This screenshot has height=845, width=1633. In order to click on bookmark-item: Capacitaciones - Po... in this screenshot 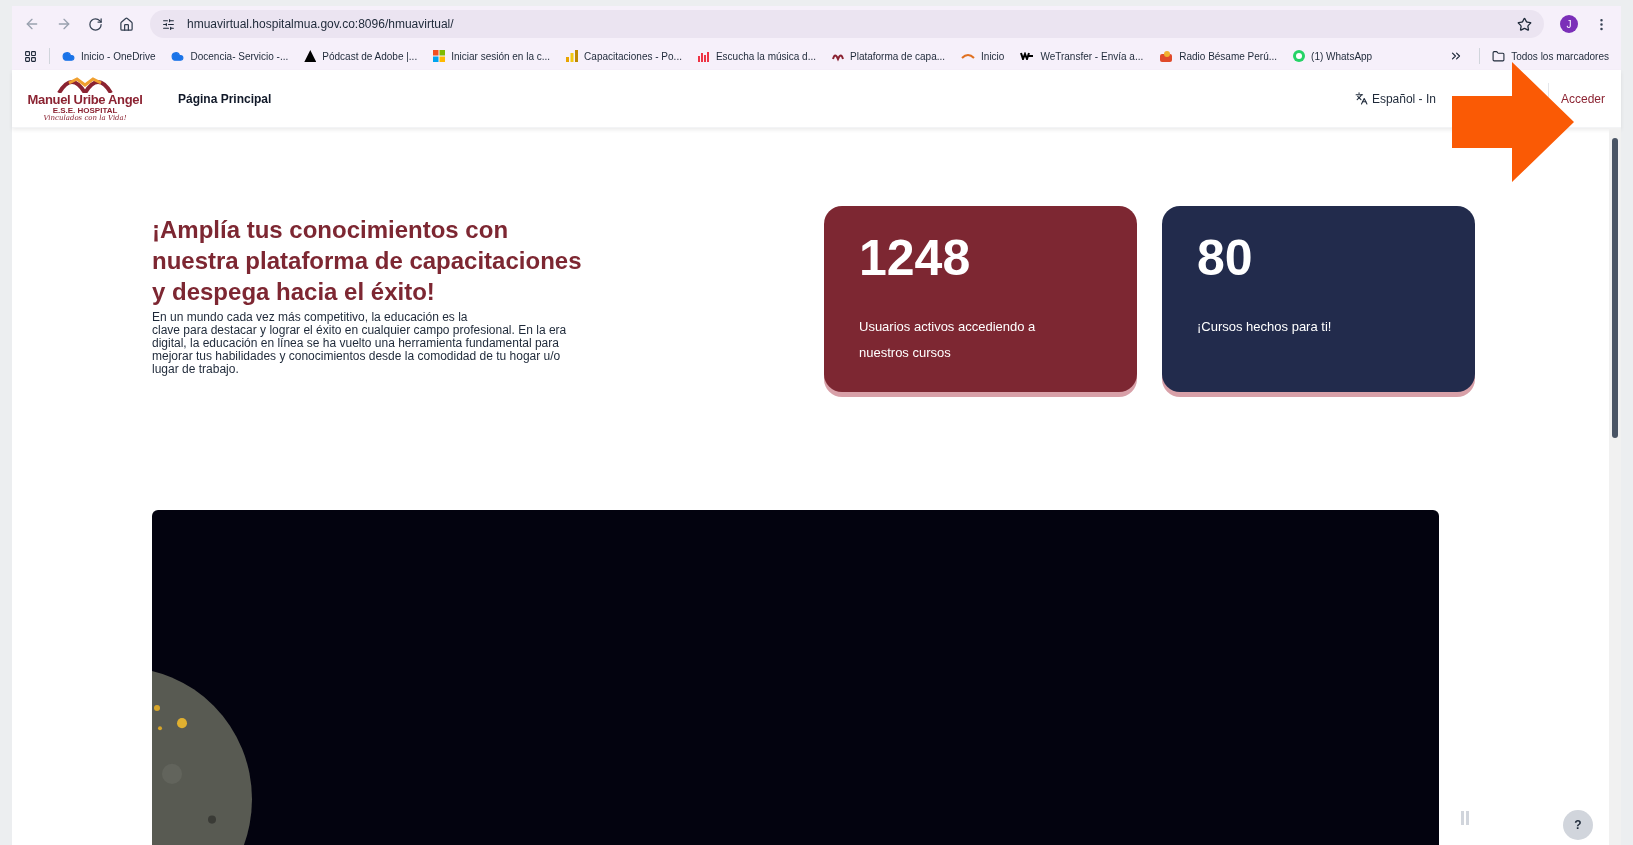, I will do `click(624, 56)`.